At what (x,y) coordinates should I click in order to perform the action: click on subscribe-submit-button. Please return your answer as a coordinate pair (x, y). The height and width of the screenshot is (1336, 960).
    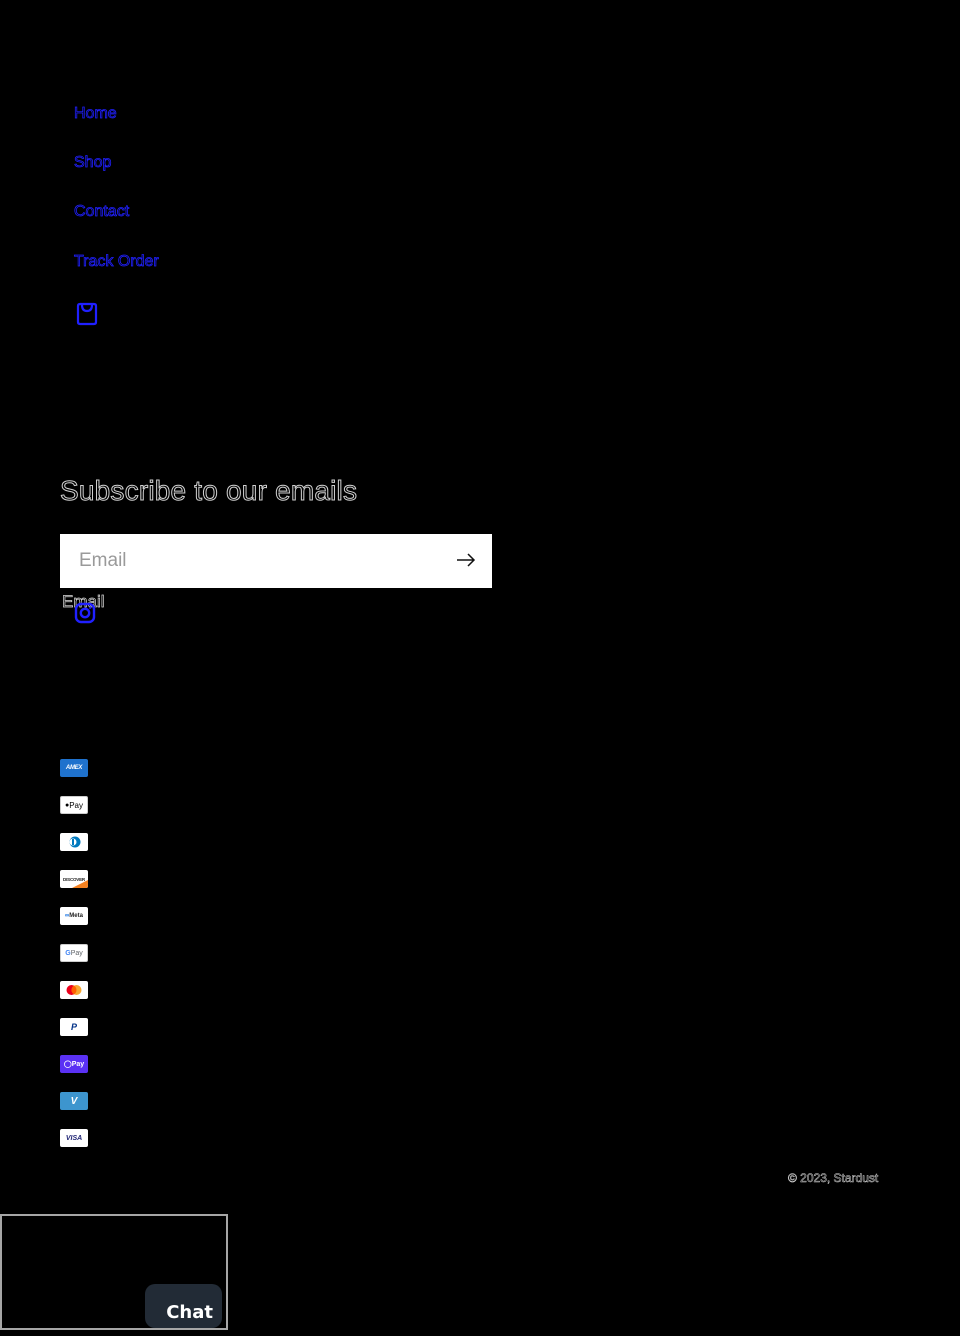
    Looking at the image, I should click on (466, 561).